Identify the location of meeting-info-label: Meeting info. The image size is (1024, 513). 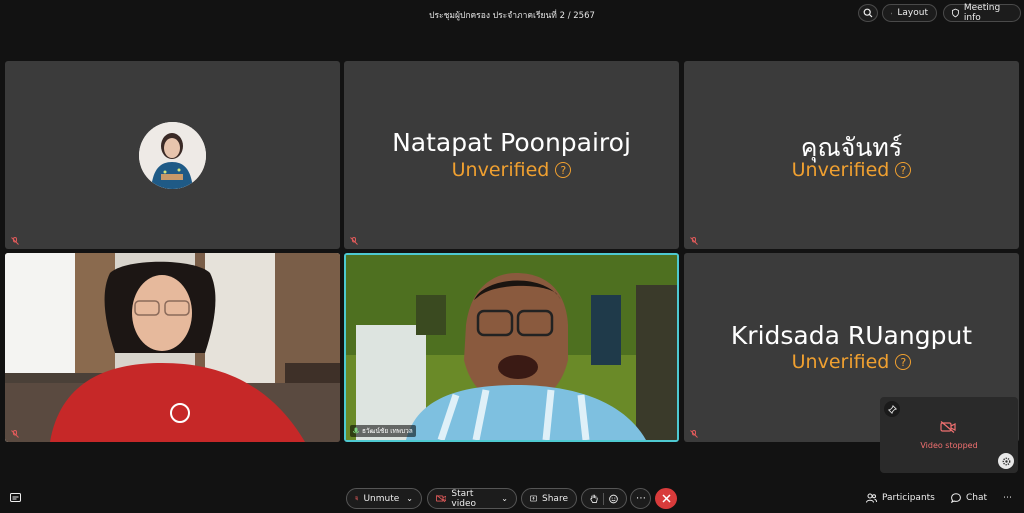
(982, 13).